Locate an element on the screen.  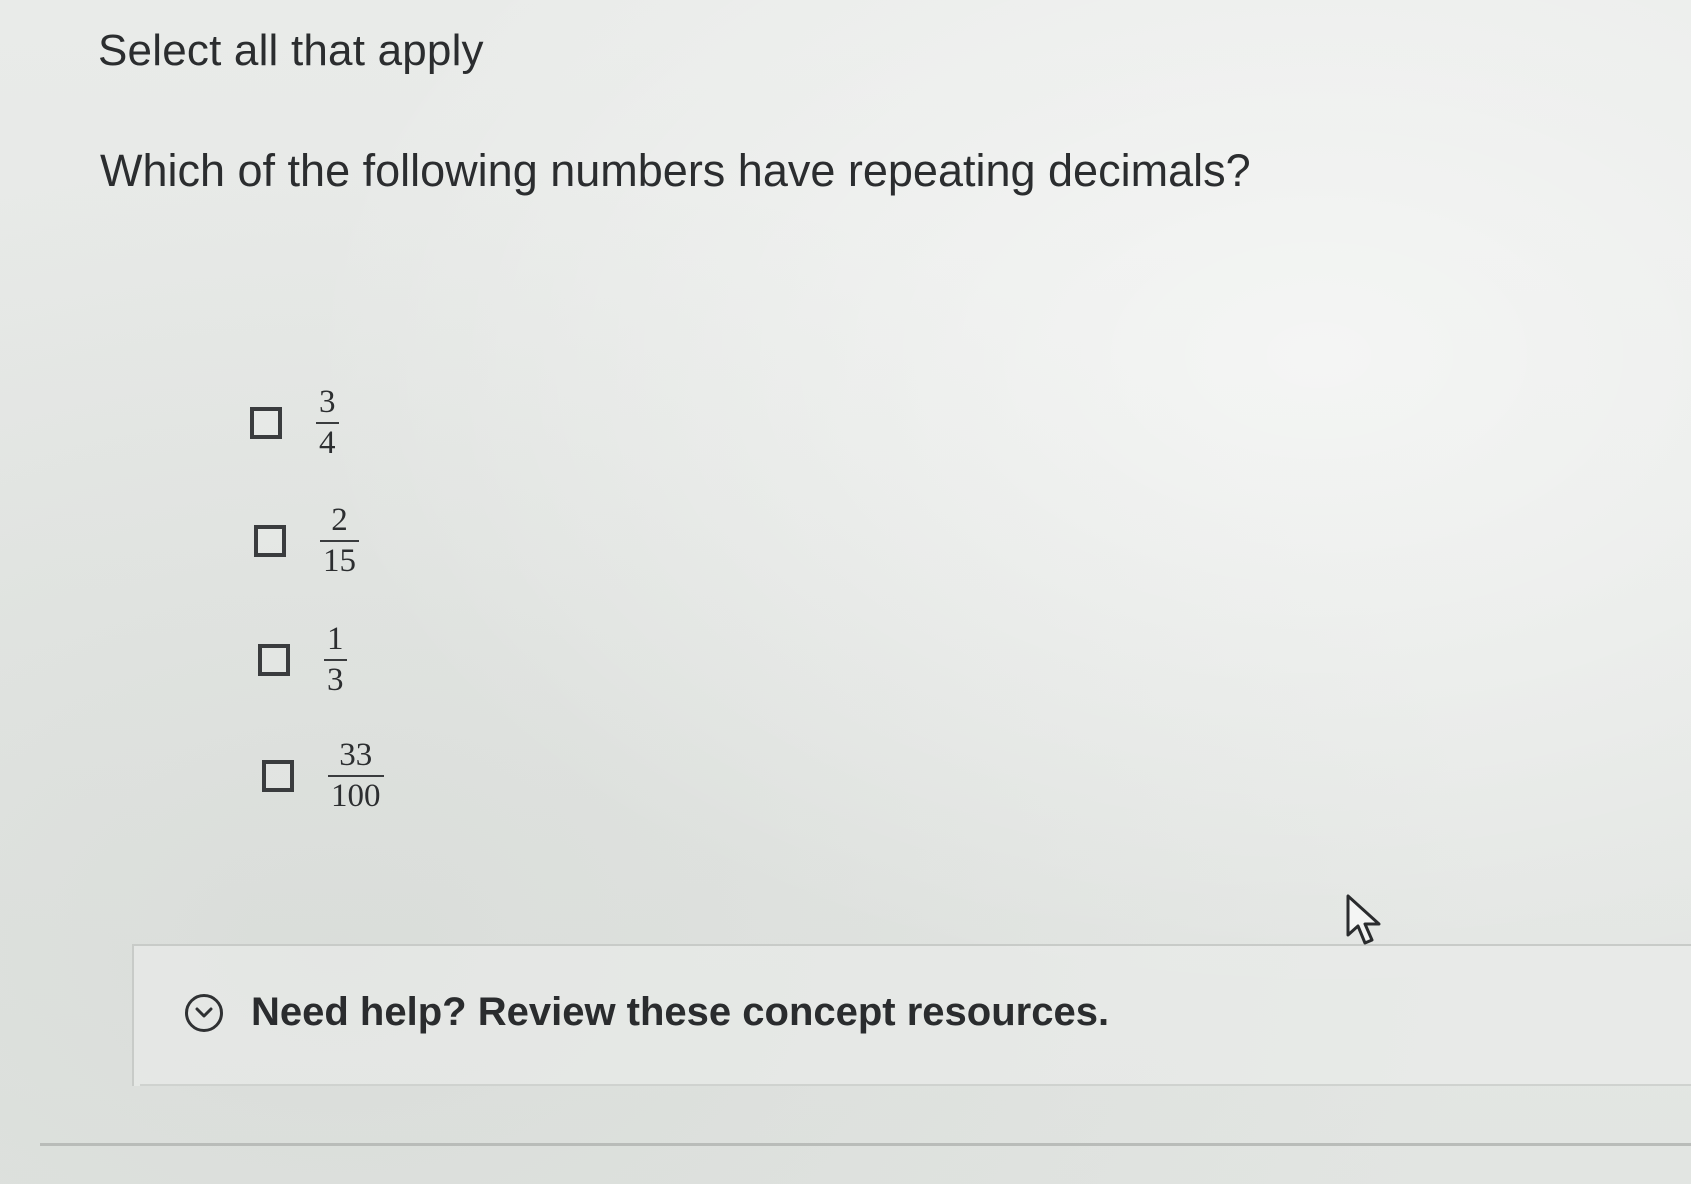
mouse-pointer-icon is located at coordinates (1365, 923).